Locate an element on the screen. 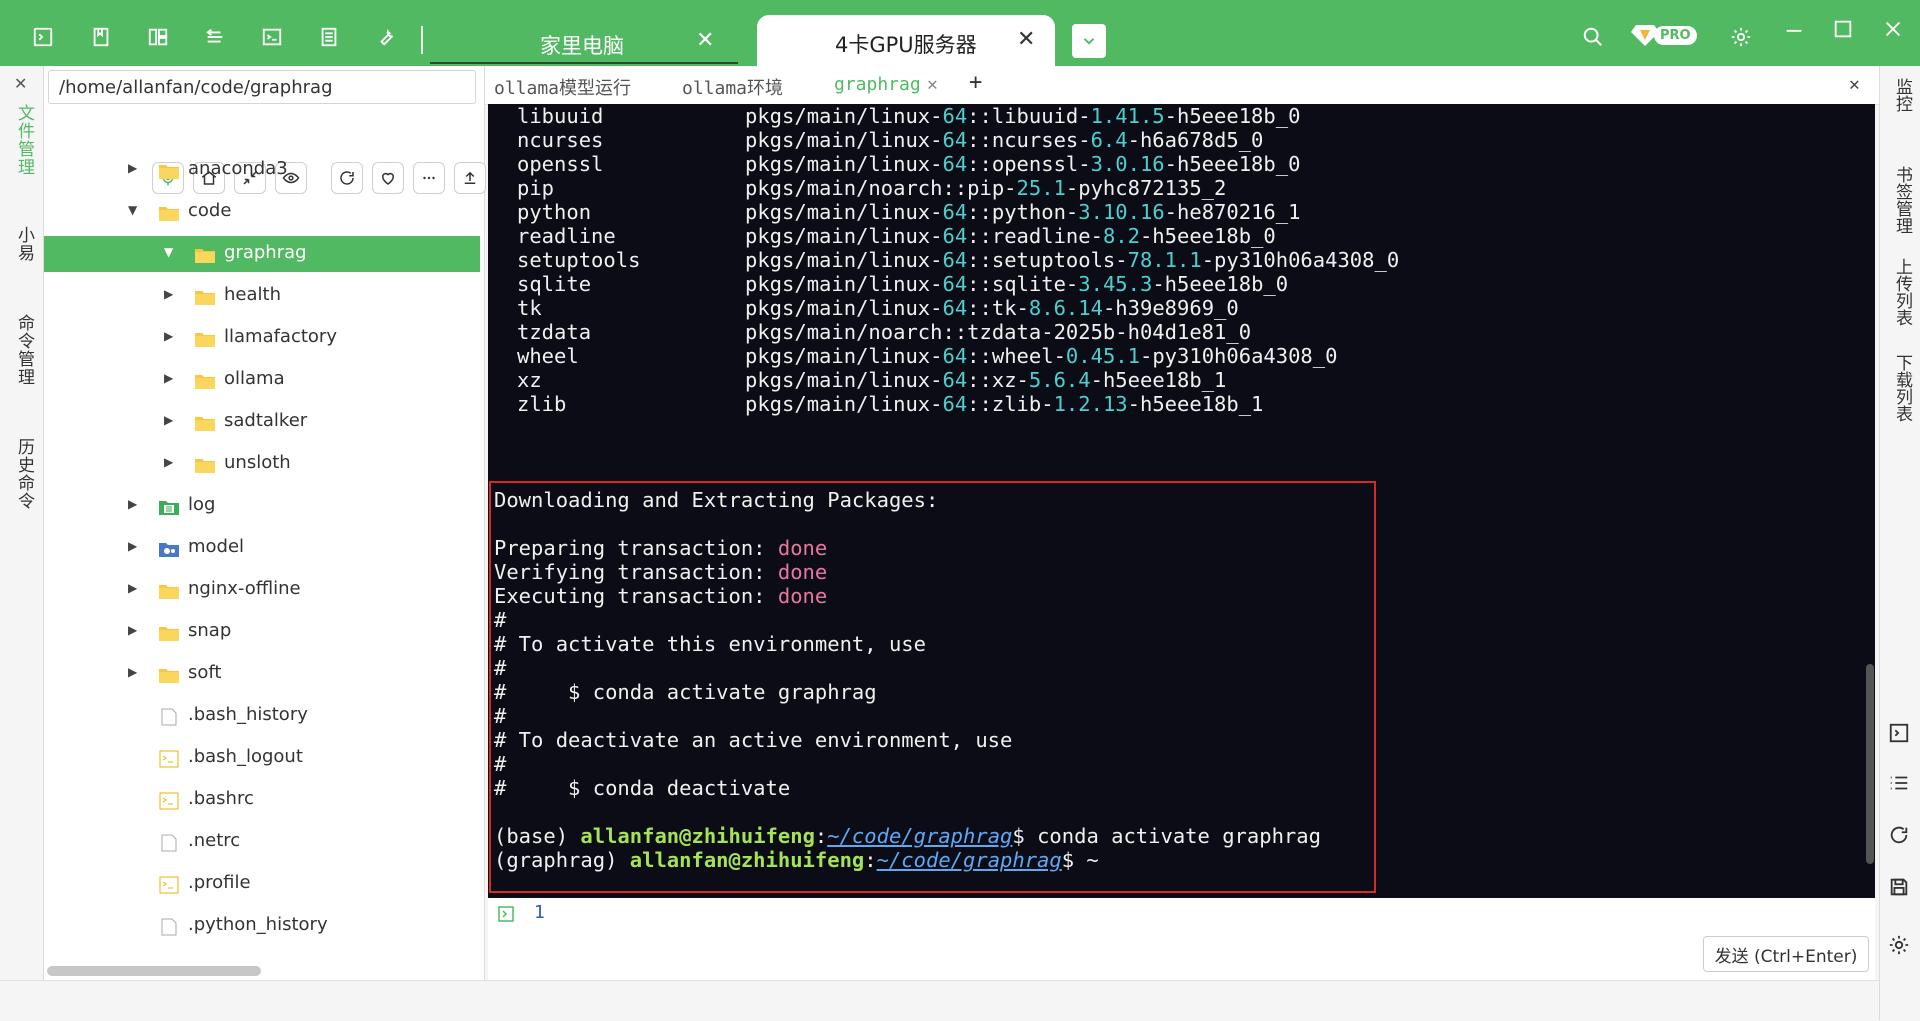 The image size is (1920, 1021). pro-badge: PRO is located at coordinates (1663, 35).